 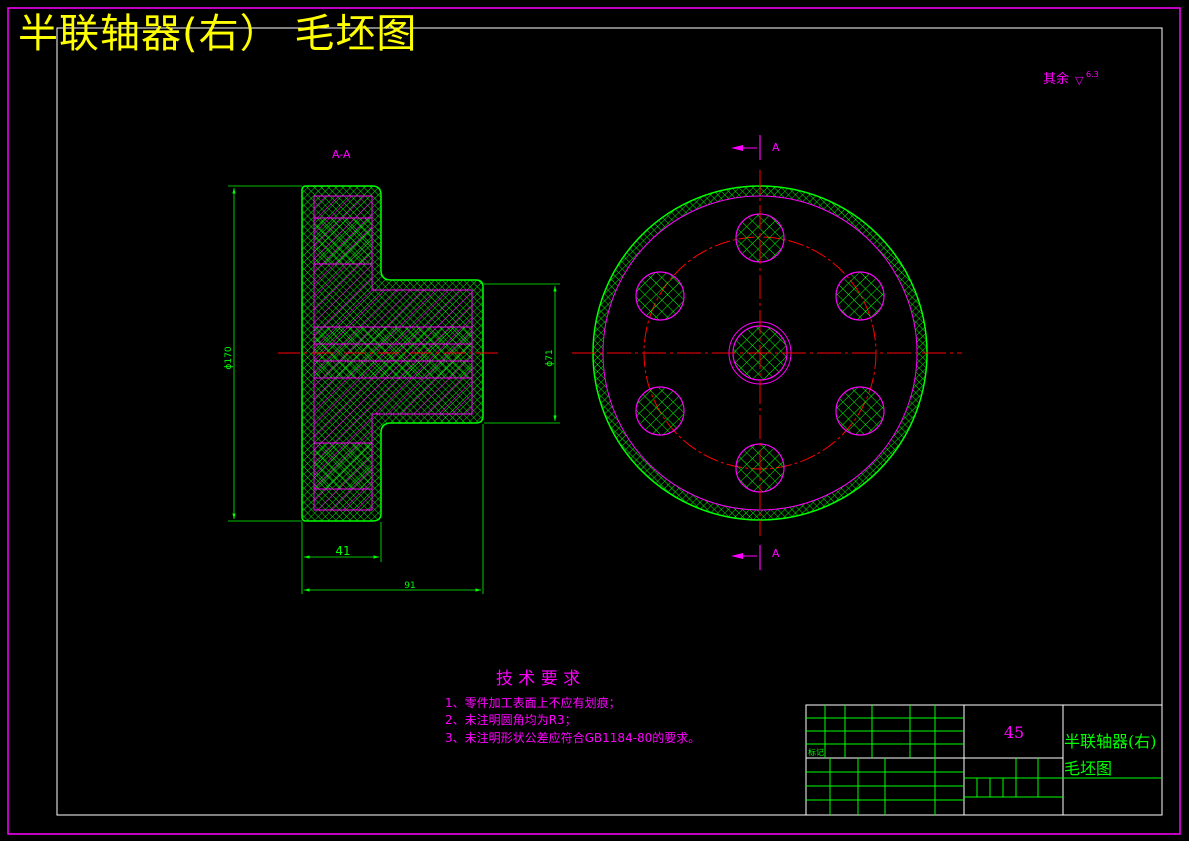 What do you see at coordinates (218, 34) in the screenshot?
I see `drawing-title: 半联轴器(右） 毛坯图` at bounding box center [218, 34].